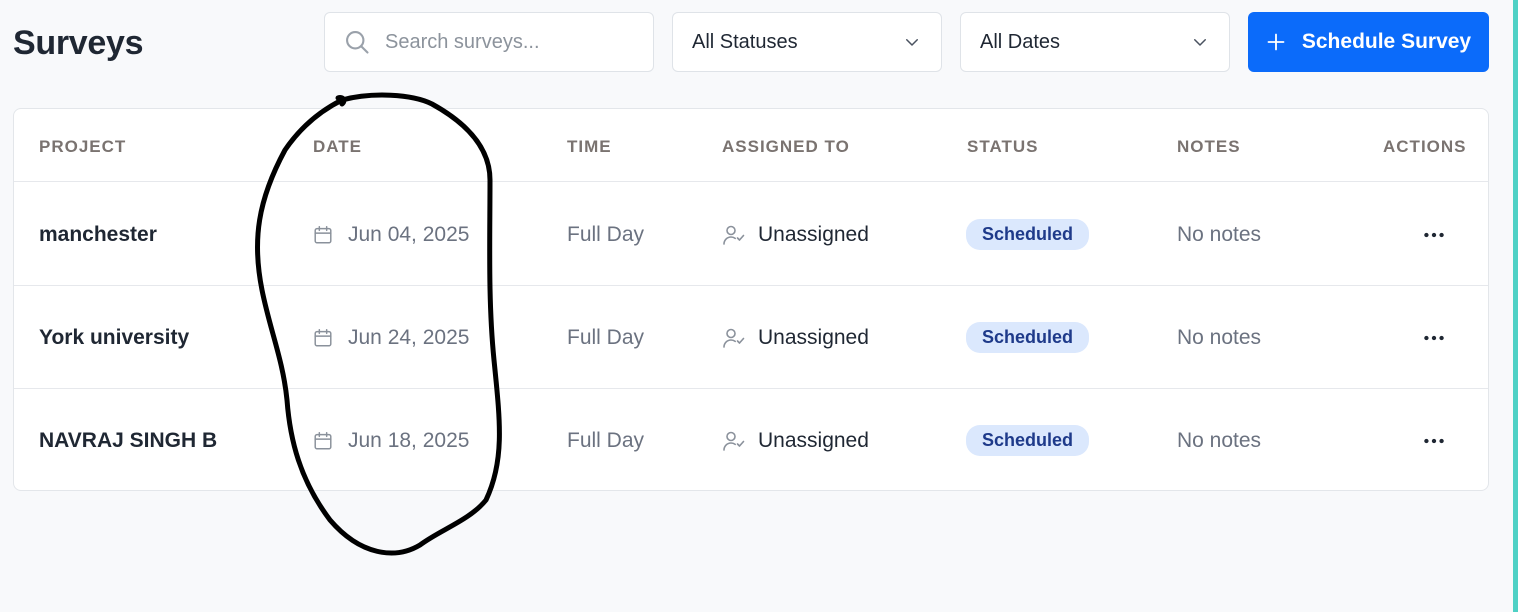 This screenshot has width=1518, height=612. Describe the element at coordinates (1276, 42) in the screenshot. I see `plus-icon` at that location.